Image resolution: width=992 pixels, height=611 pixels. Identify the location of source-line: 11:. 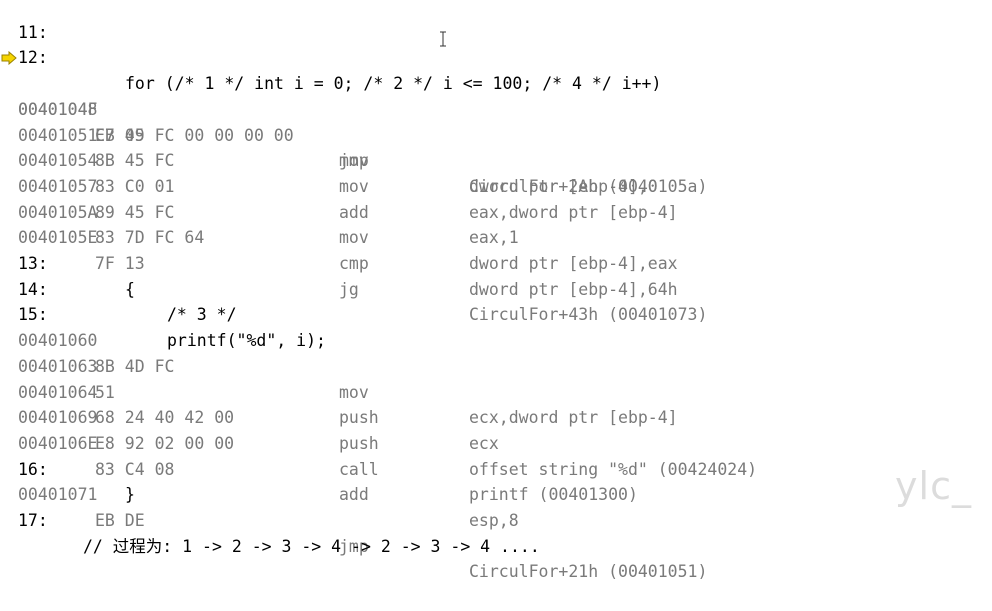
(496, 21).